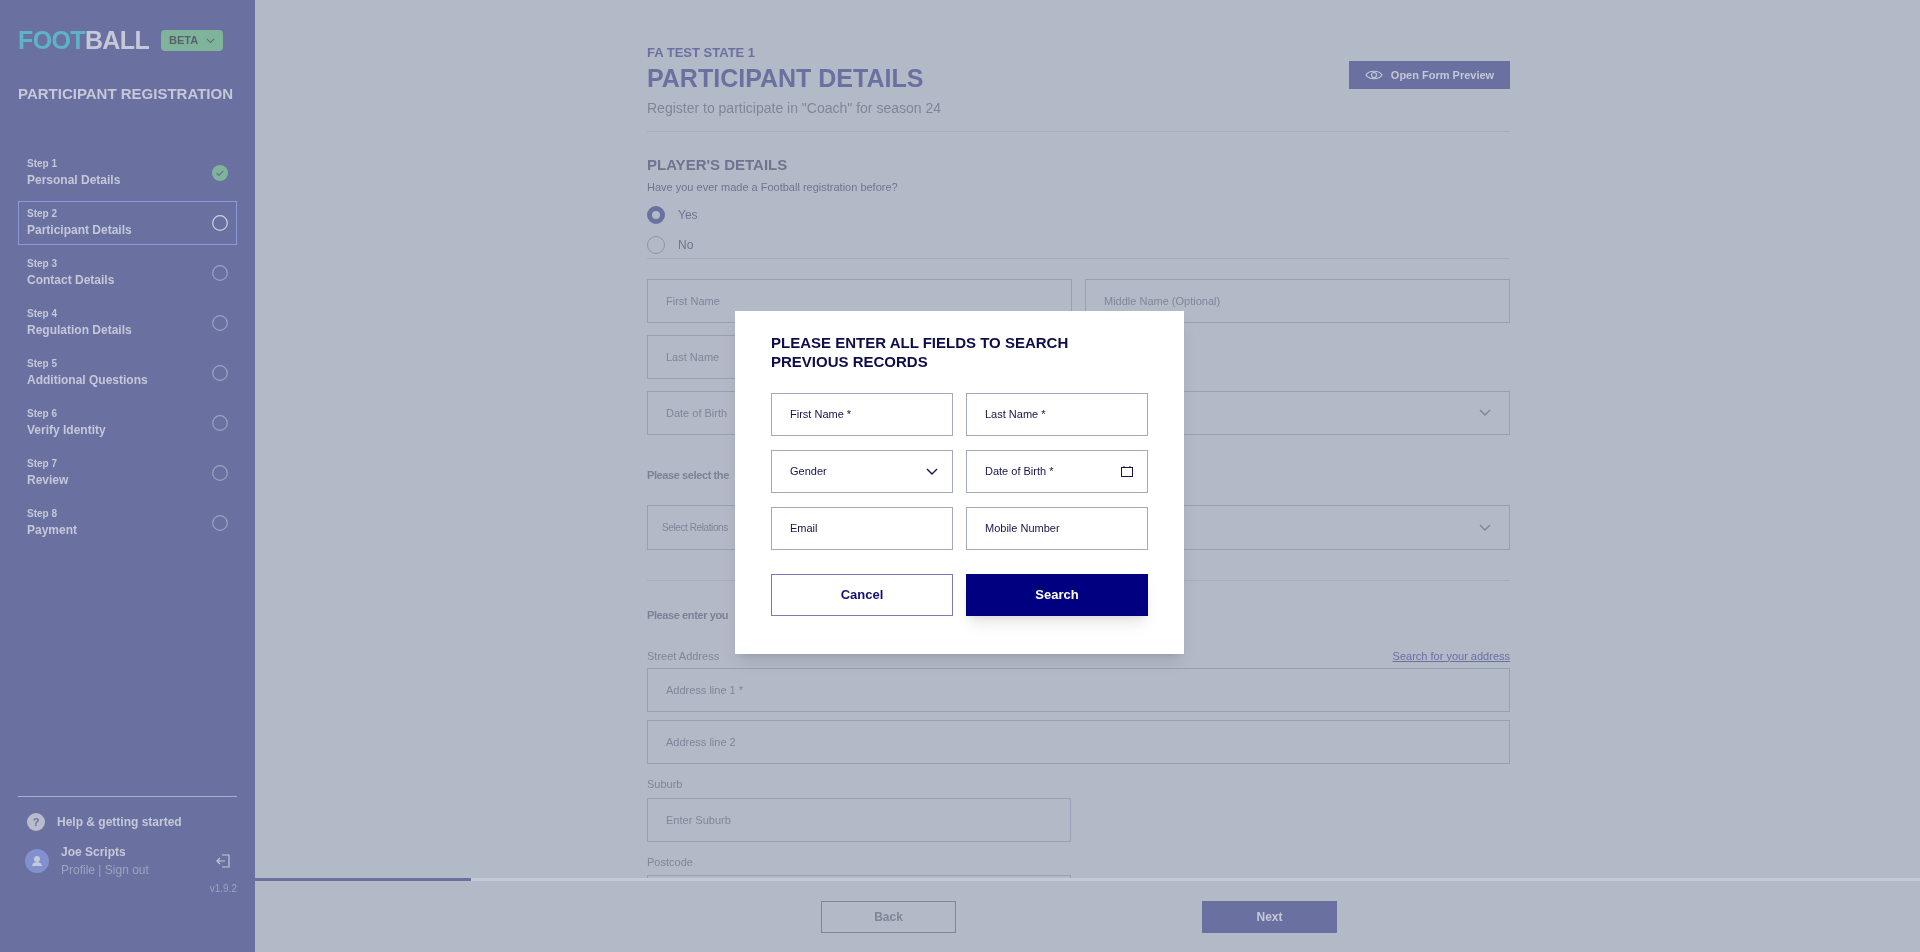 Image resolution: width=1920 pixels, height=952 pixels. I want to click on section-heading: PLAYER'S DETAILS, so click(718, 164).